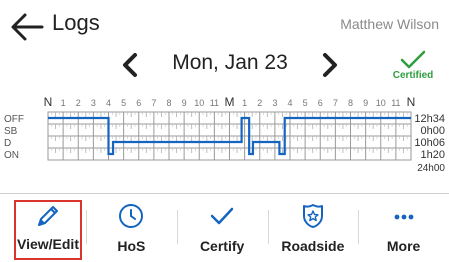  I want to click on certified-label: Certified, so click(413, 75).